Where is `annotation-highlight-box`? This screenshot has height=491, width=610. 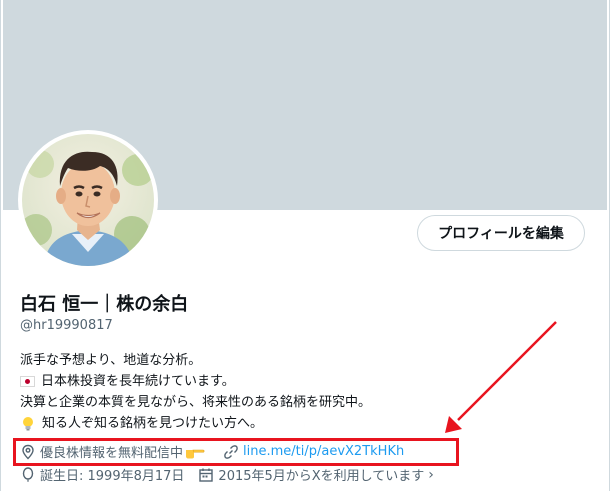 annotation-highlight-box is located at coordinates (236, 452).